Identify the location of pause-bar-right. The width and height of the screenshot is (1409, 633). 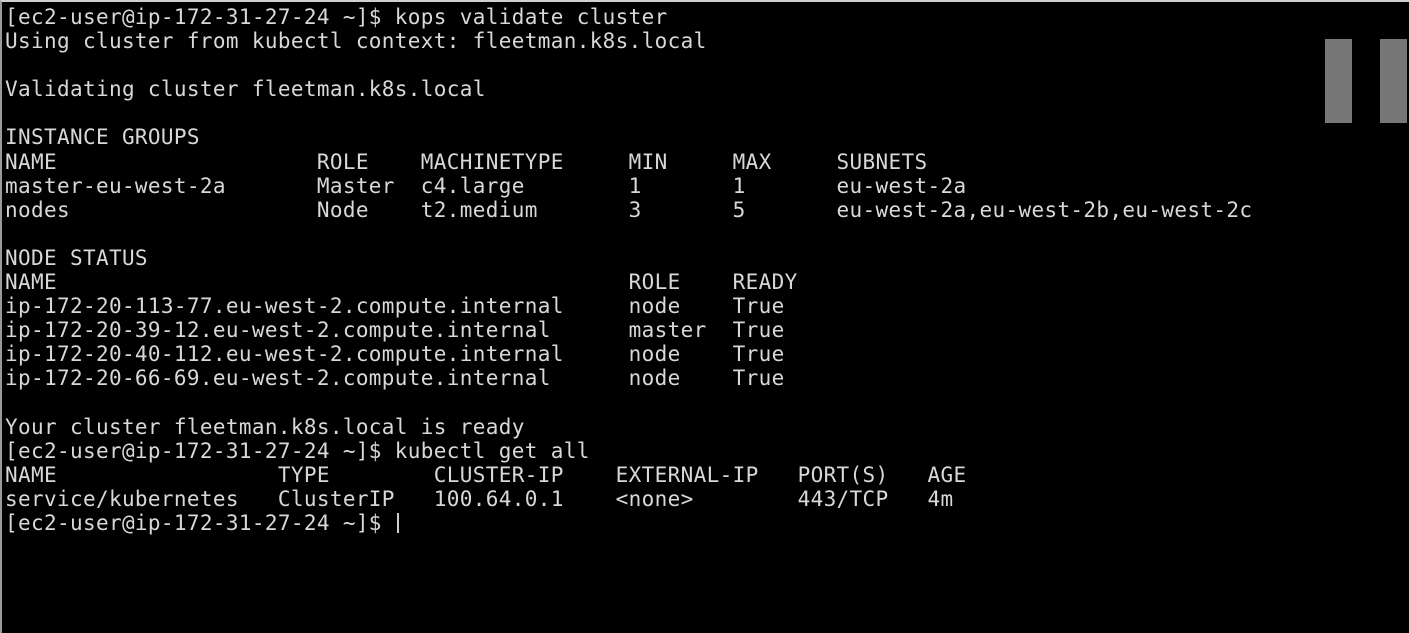
(1393, 81).